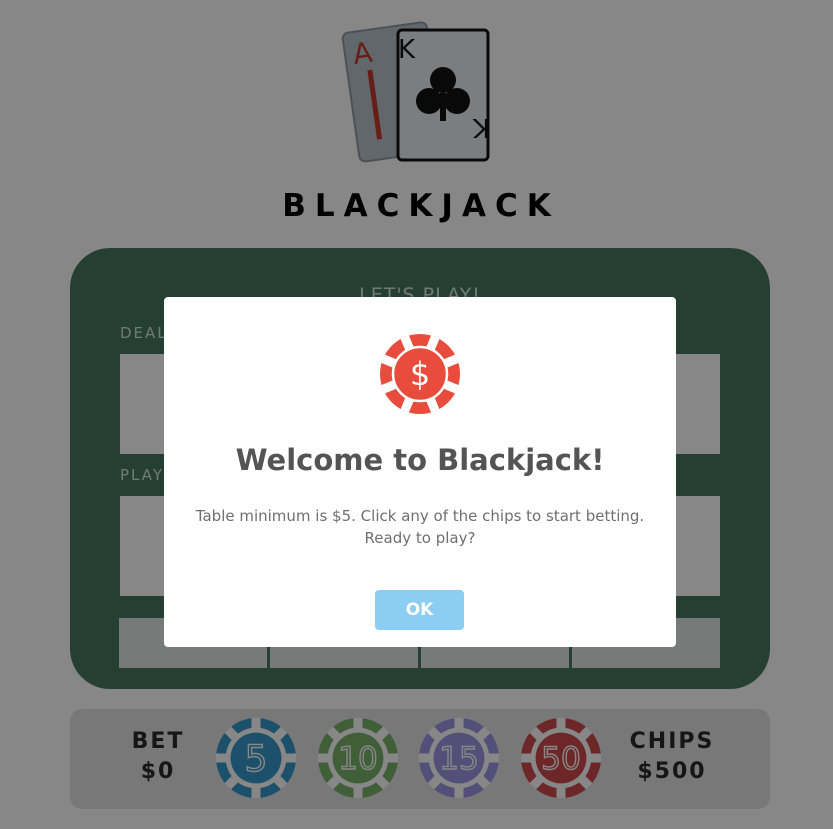  Describe the element at coordinates (419, 610) in the screenshot. I see `ok-button: OK` at that location.